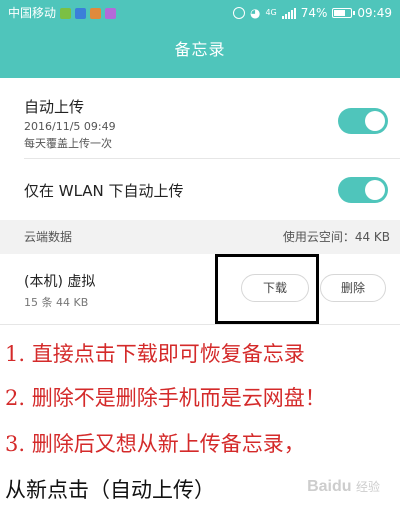 The width and height of the screenshot is (400, 520). I want to click on status-left: 中国移动, so click(62, 13).